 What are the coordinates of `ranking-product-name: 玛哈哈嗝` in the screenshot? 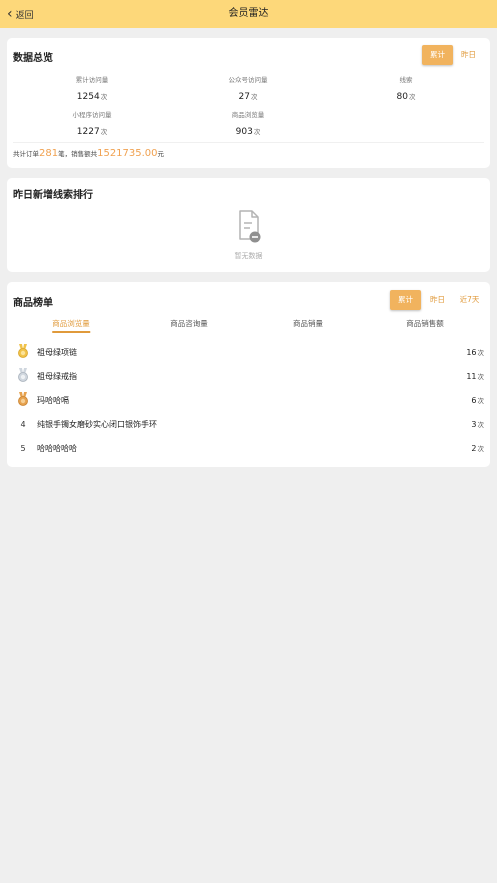 It's located at (53, 400).